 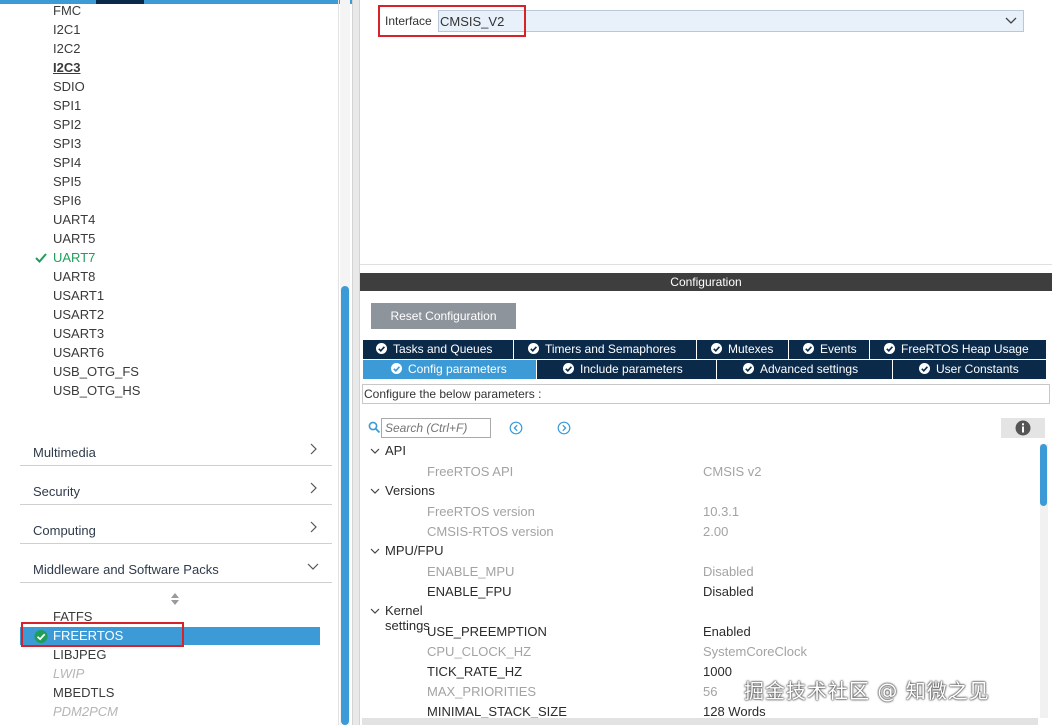 I want to click on peripheral-item: SDIO, so click(x=69, y=86).